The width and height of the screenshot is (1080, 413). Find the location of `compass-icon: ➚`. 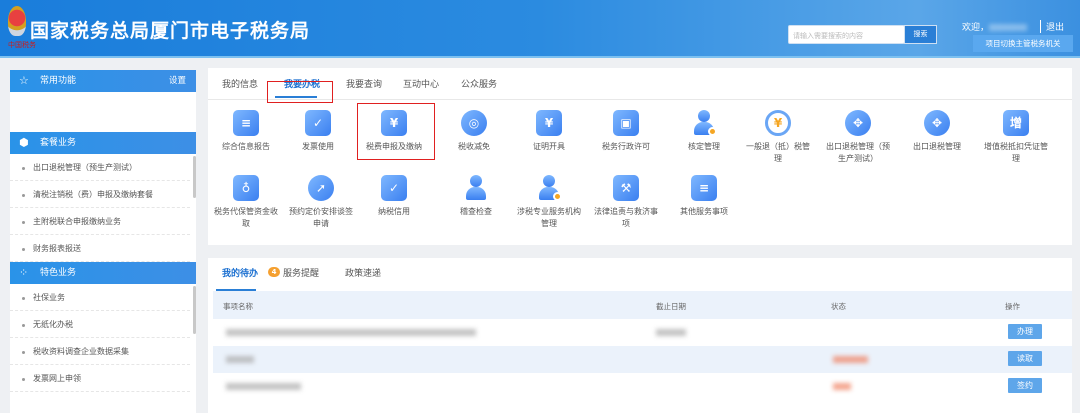

compass-icon: ➚ is located at coordinates (321, 188).